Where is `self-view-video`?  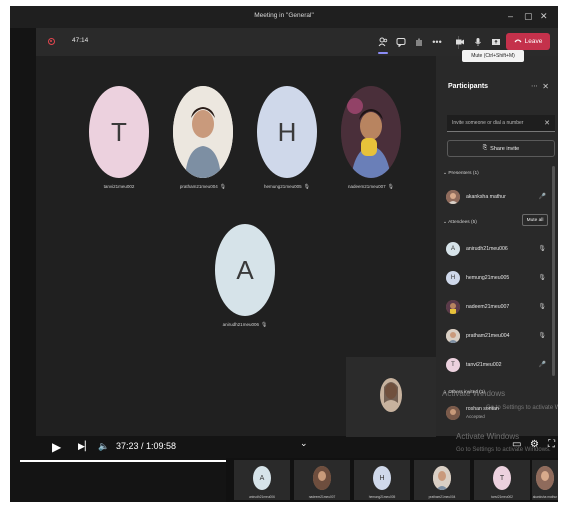 self-view-video is located at coordinates (391, 397).